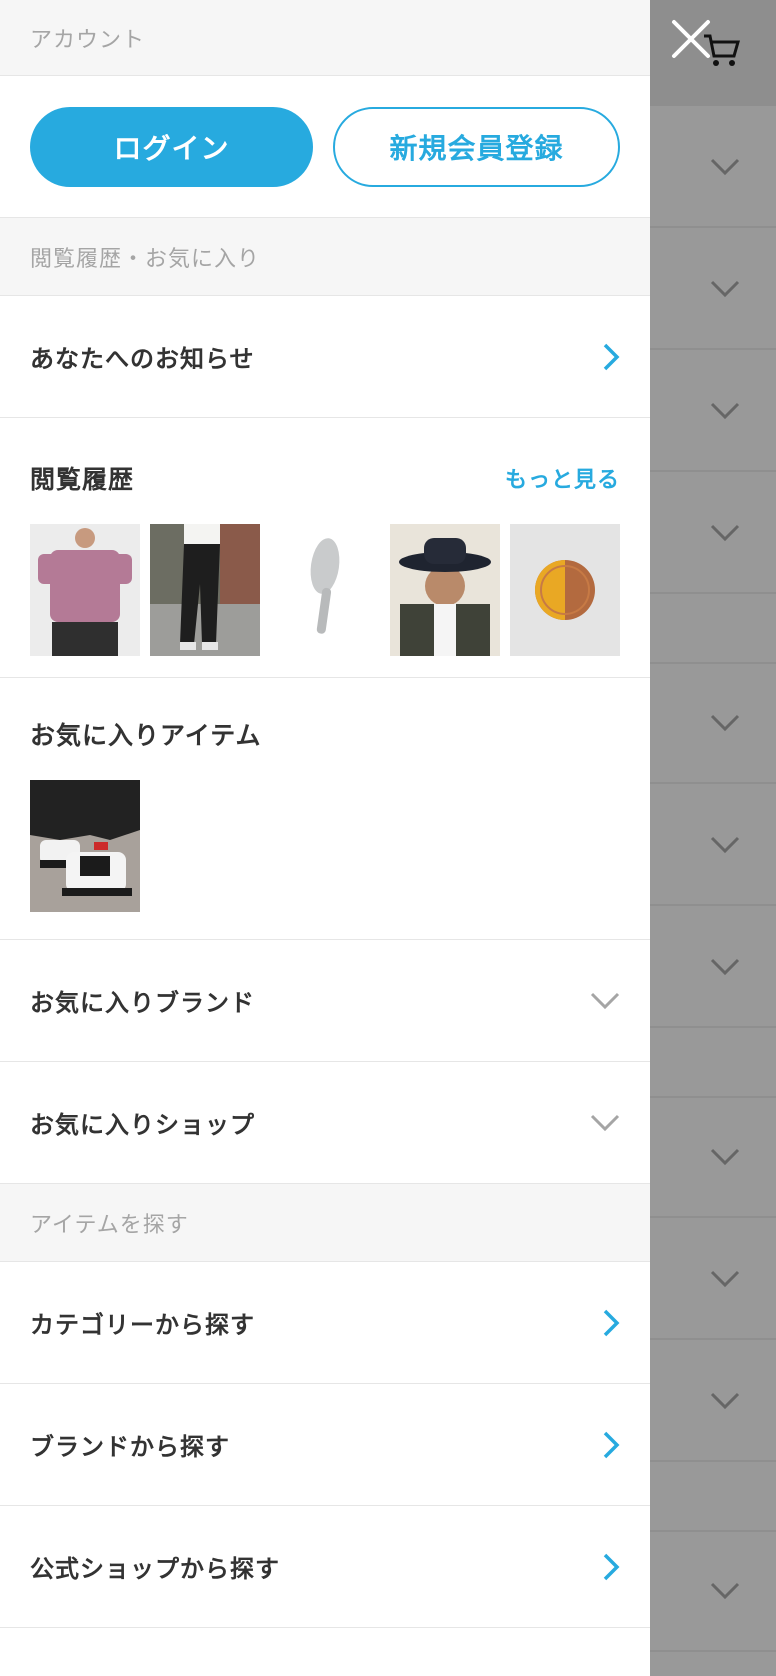 Image resolution: width=776 pixels, height=1676 pixels. I want to click on account-section-title: アカウント, so click(88, 40).